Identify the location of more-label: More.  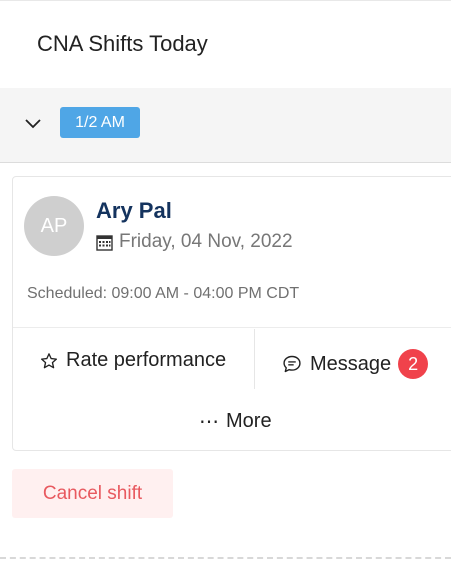
(249, 421).